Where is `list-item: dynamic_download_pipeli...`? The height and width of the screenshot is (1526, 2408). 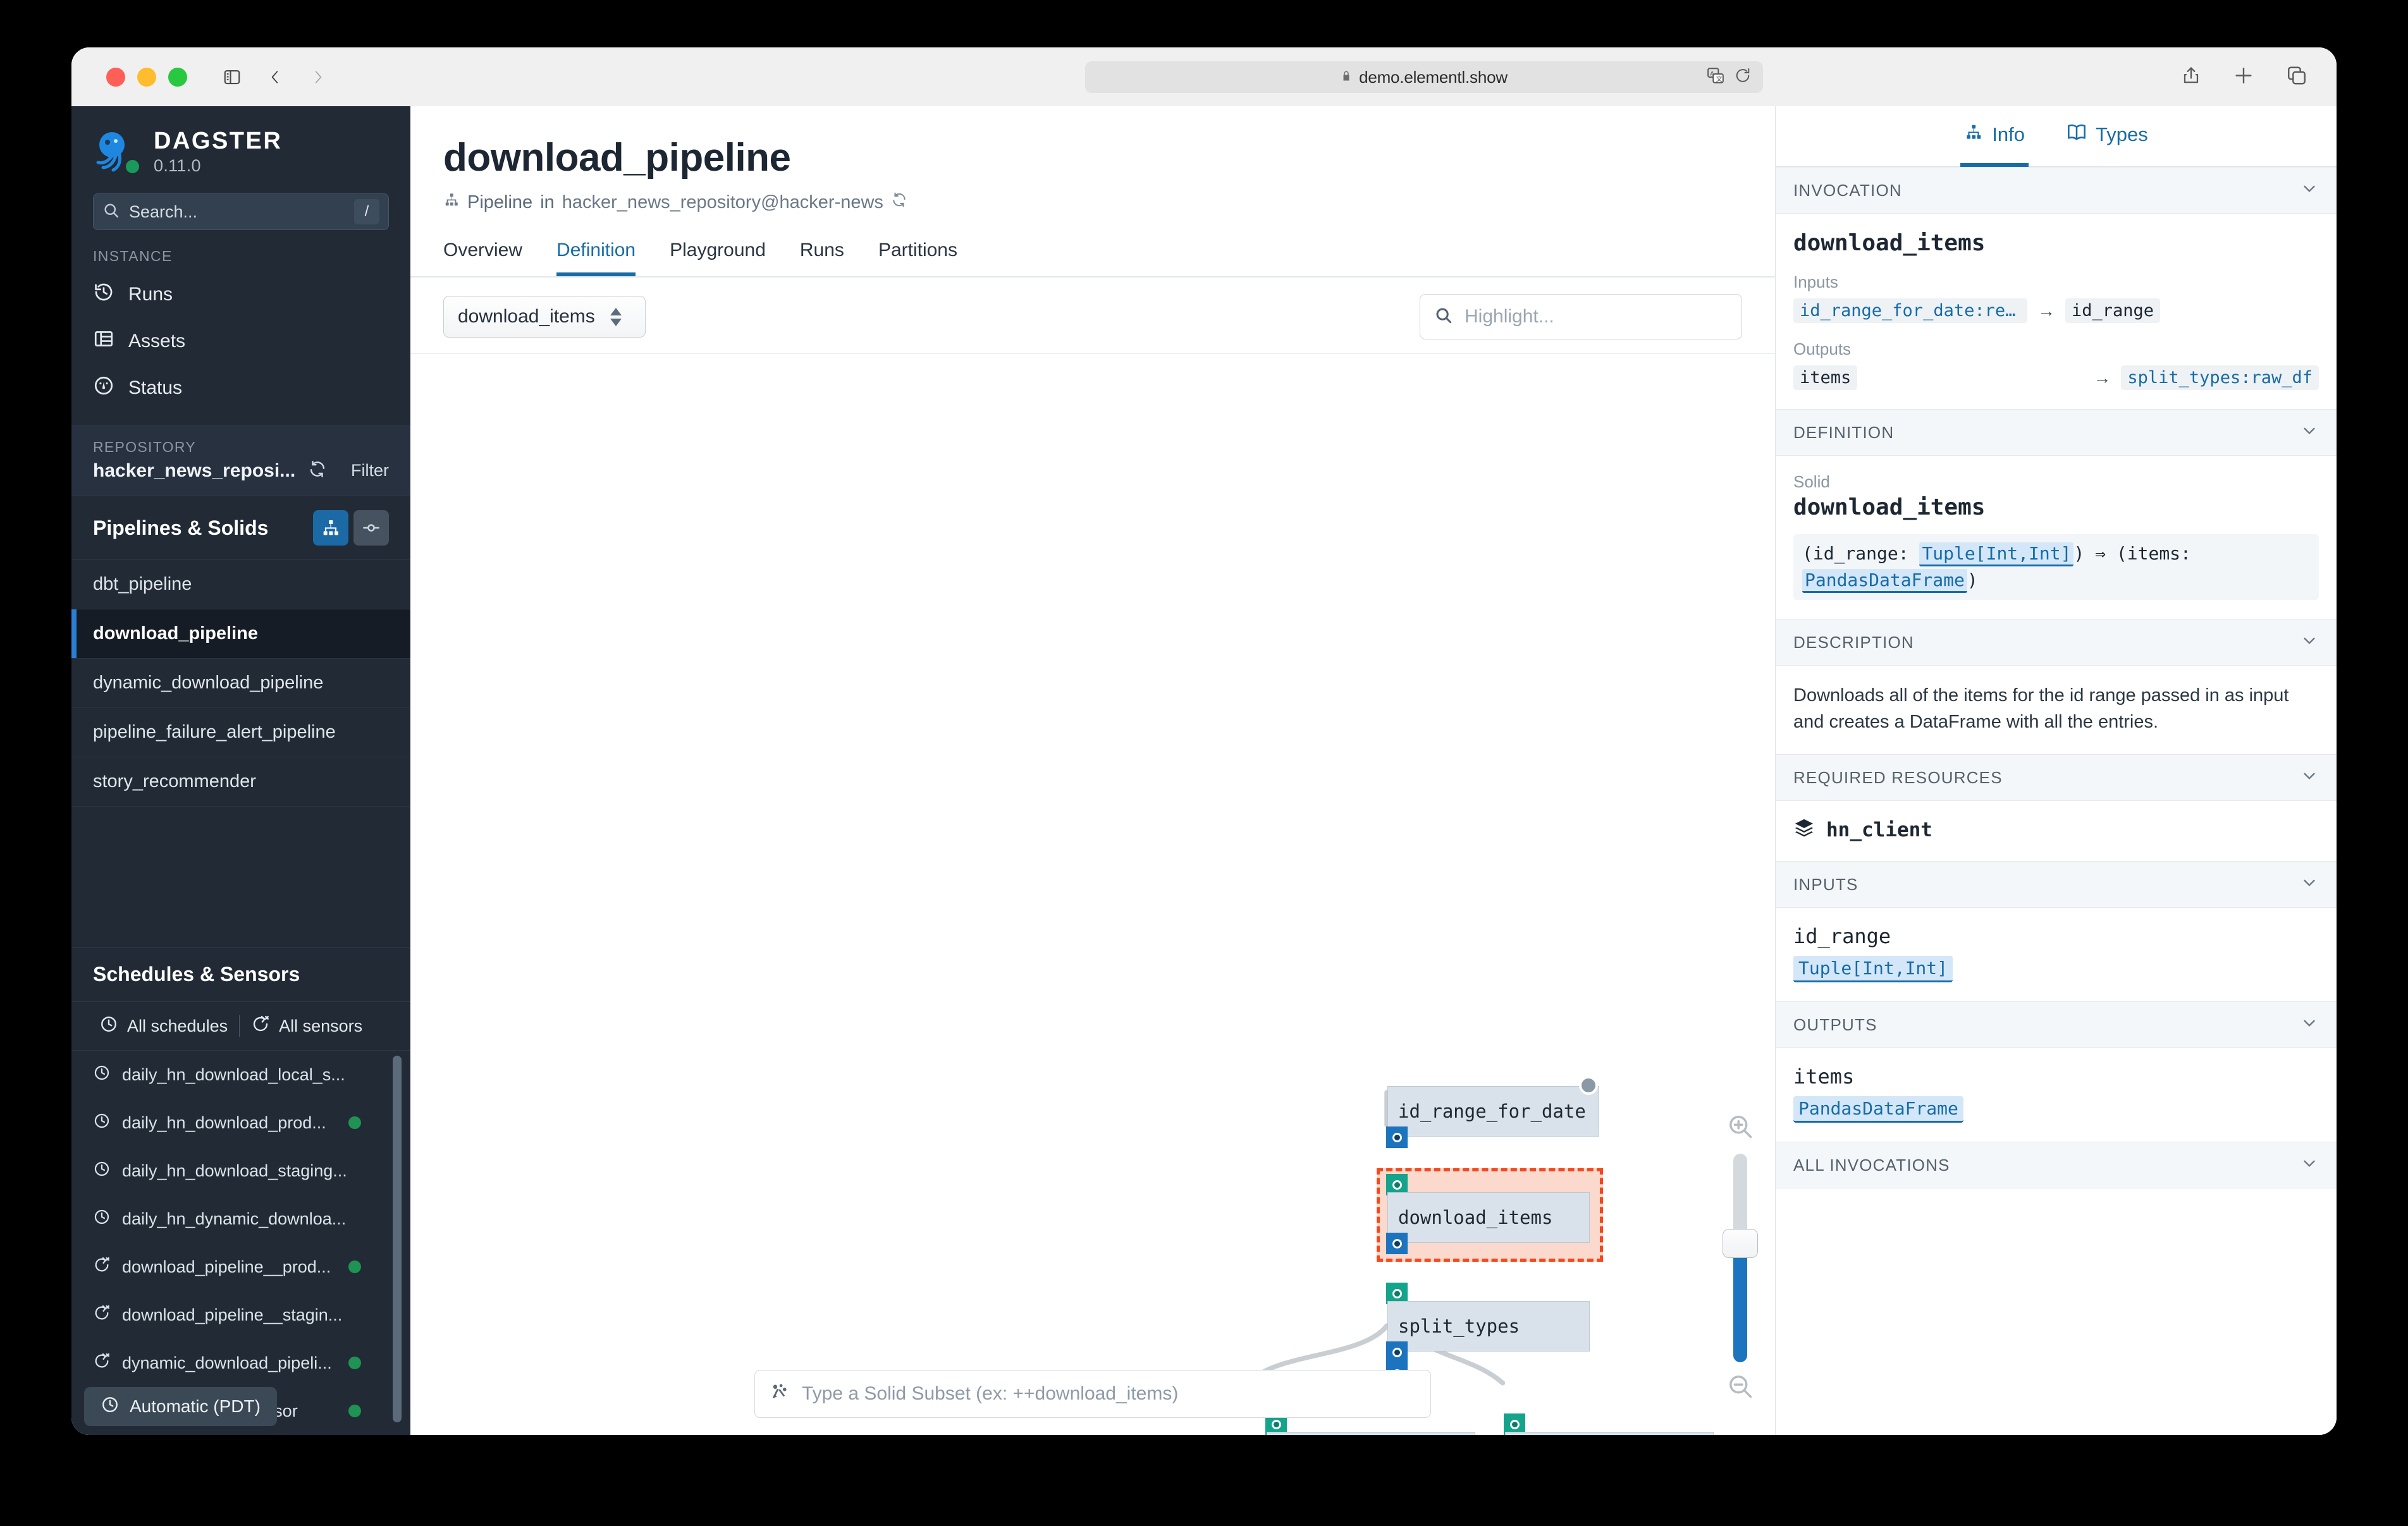
list-item: dynamic_download_pipeli... is located at coordinates (240, 1363).